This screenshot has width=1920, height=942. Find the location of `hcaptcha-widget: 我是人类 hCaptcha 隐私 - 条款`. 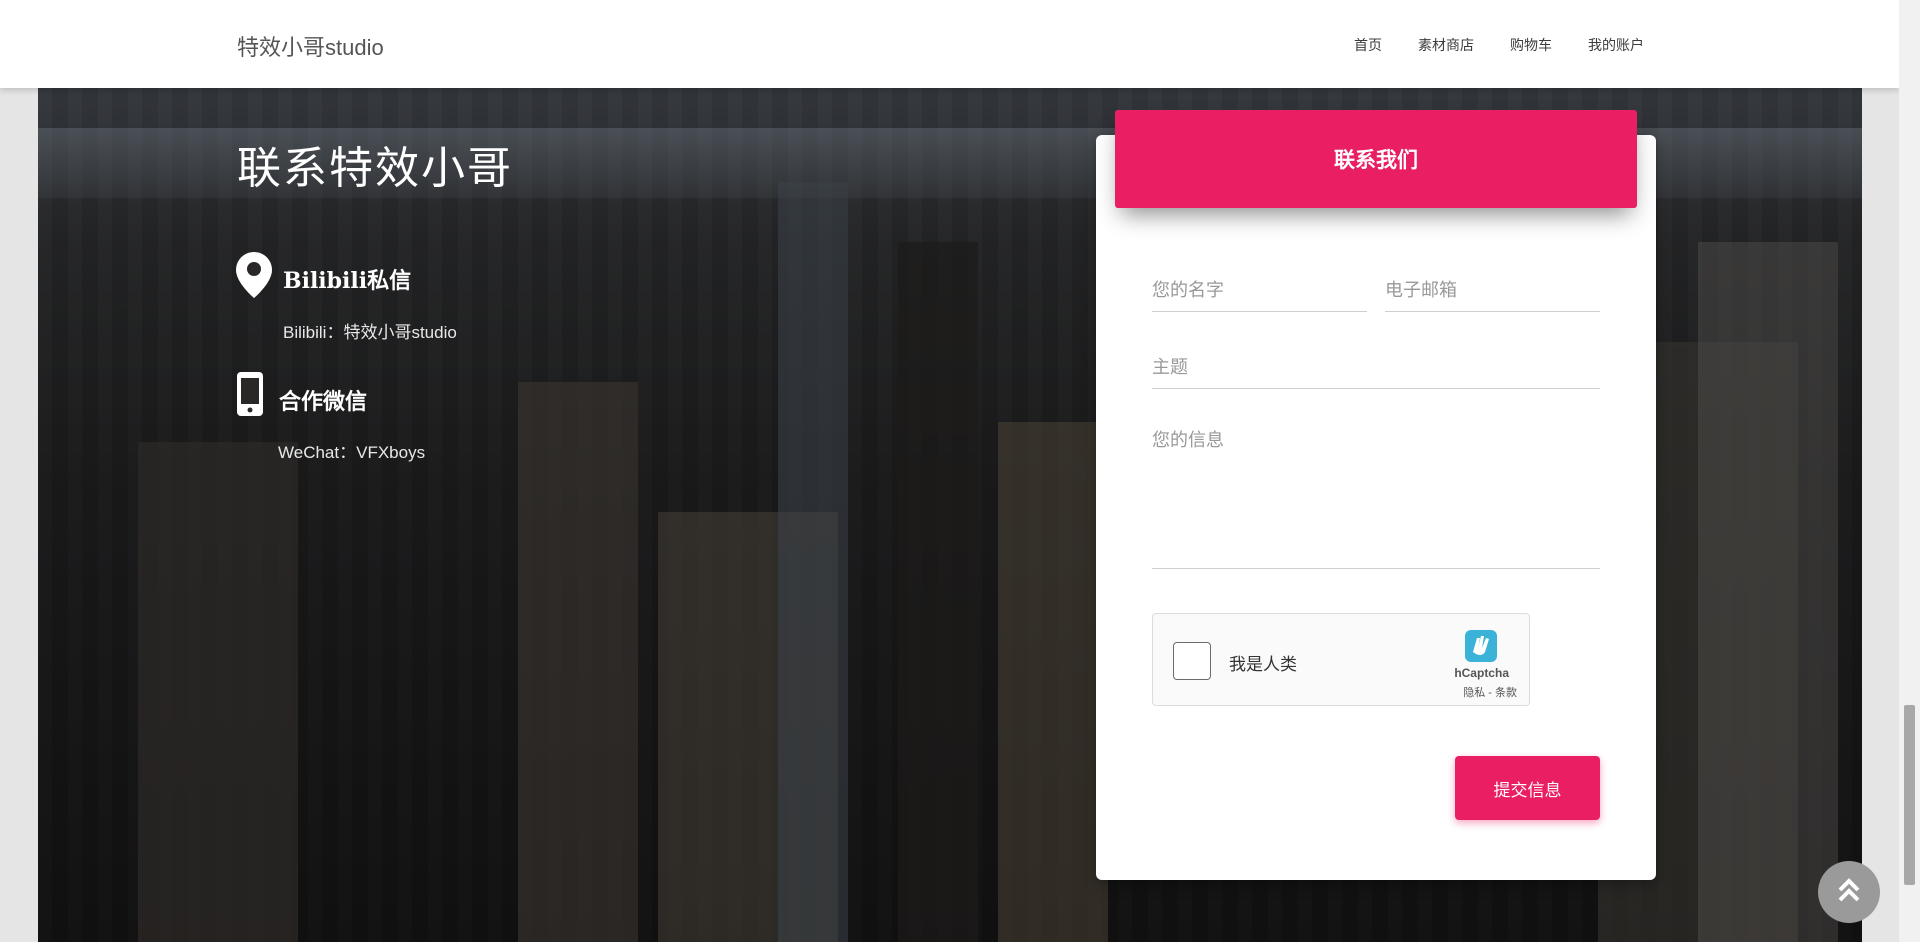

hcaptcha-widget: 我是人类 hCaptcha 隐私 - 条款 is located at coordinates (1341, 659).